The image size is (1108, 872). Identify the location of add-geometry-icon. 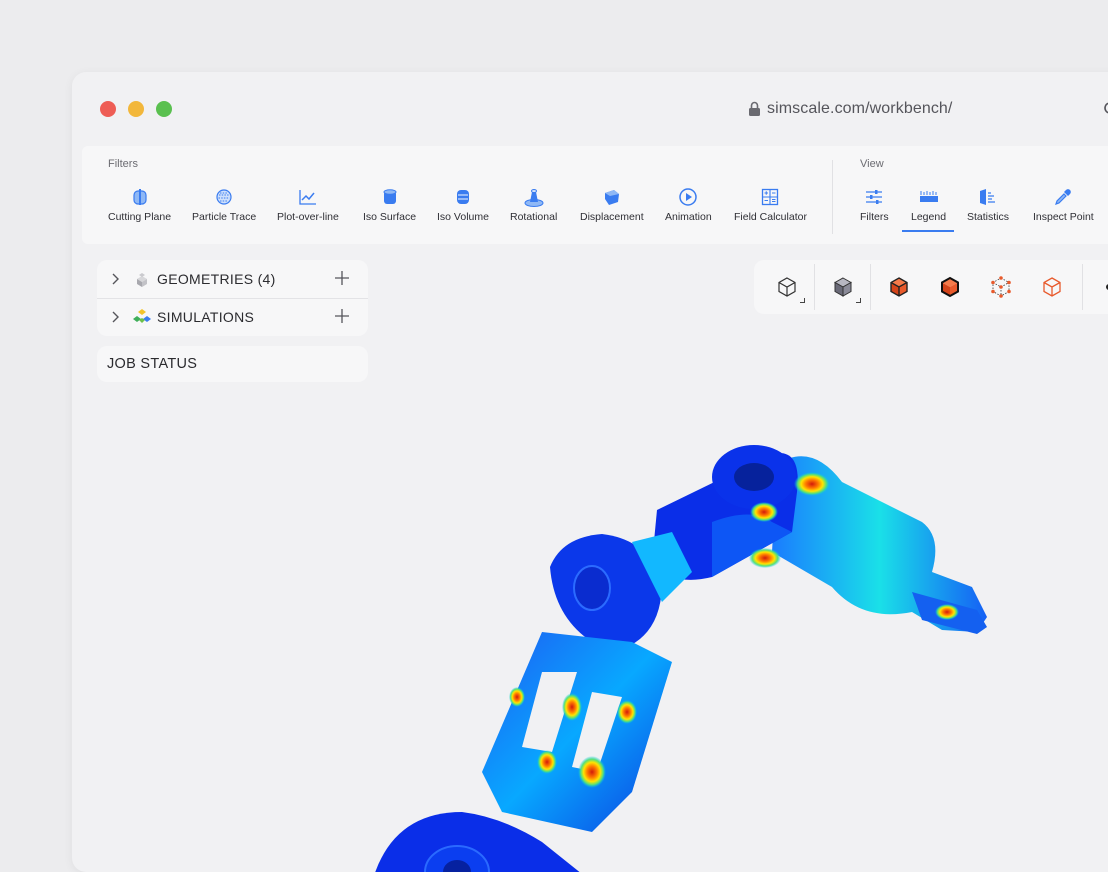
(342, 278).